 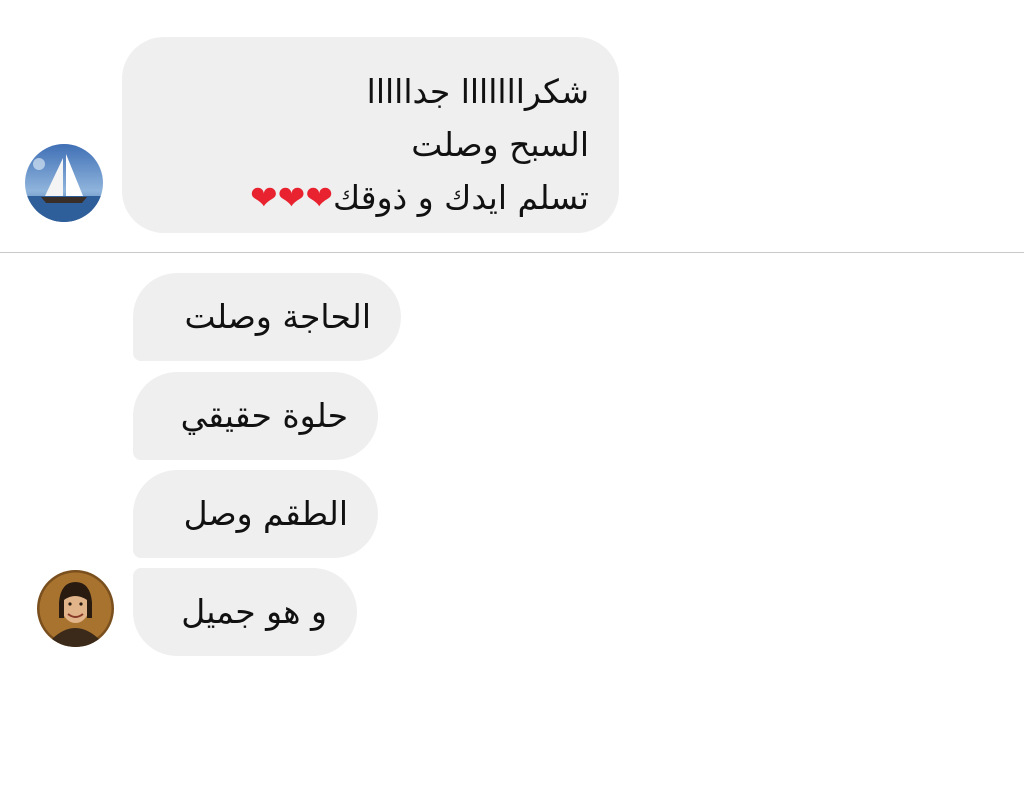 I want to click on message-bubble: و هو جميل, so click(x=245, y=612).